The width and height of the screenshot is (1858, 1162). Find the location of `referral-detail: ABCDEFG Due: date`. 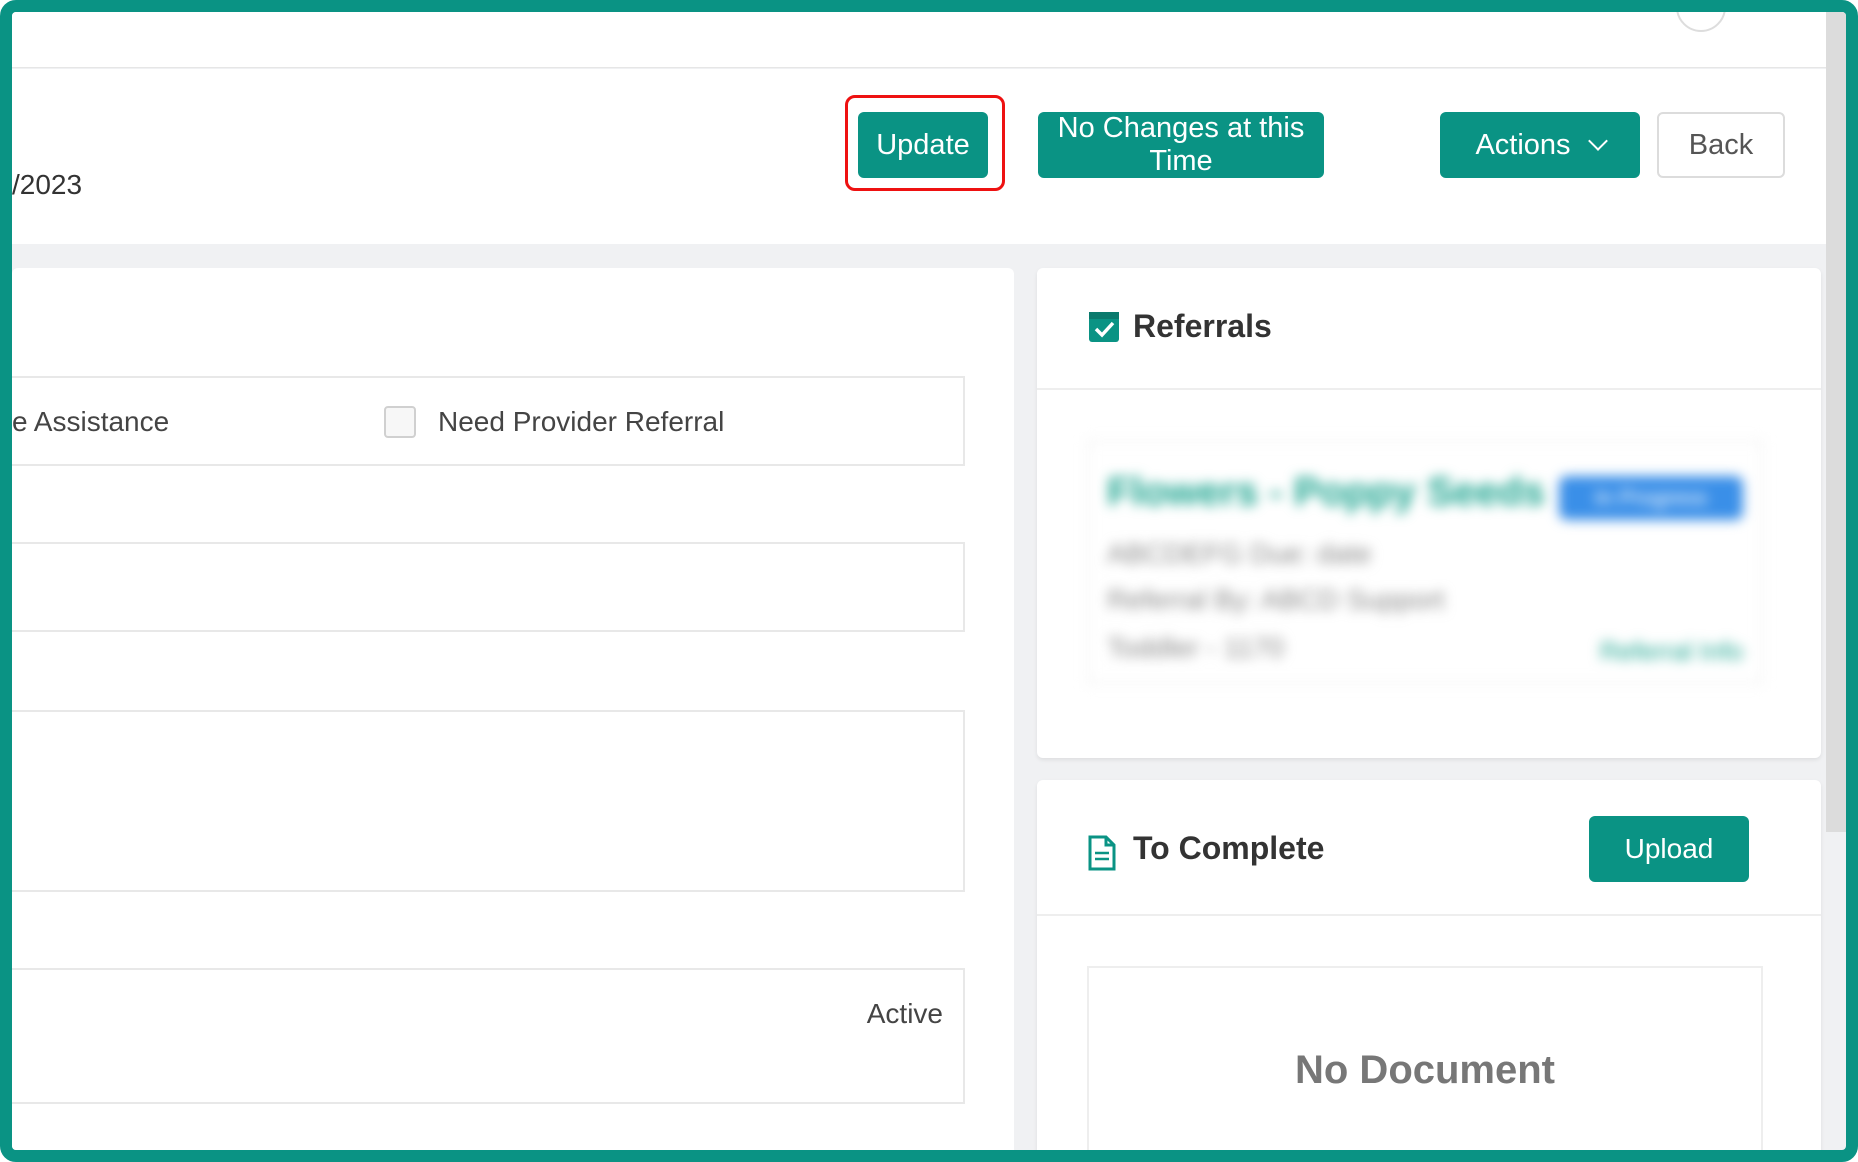

referral-detail: ABCDEFG Due: date is located at coordinates (1239, 553).